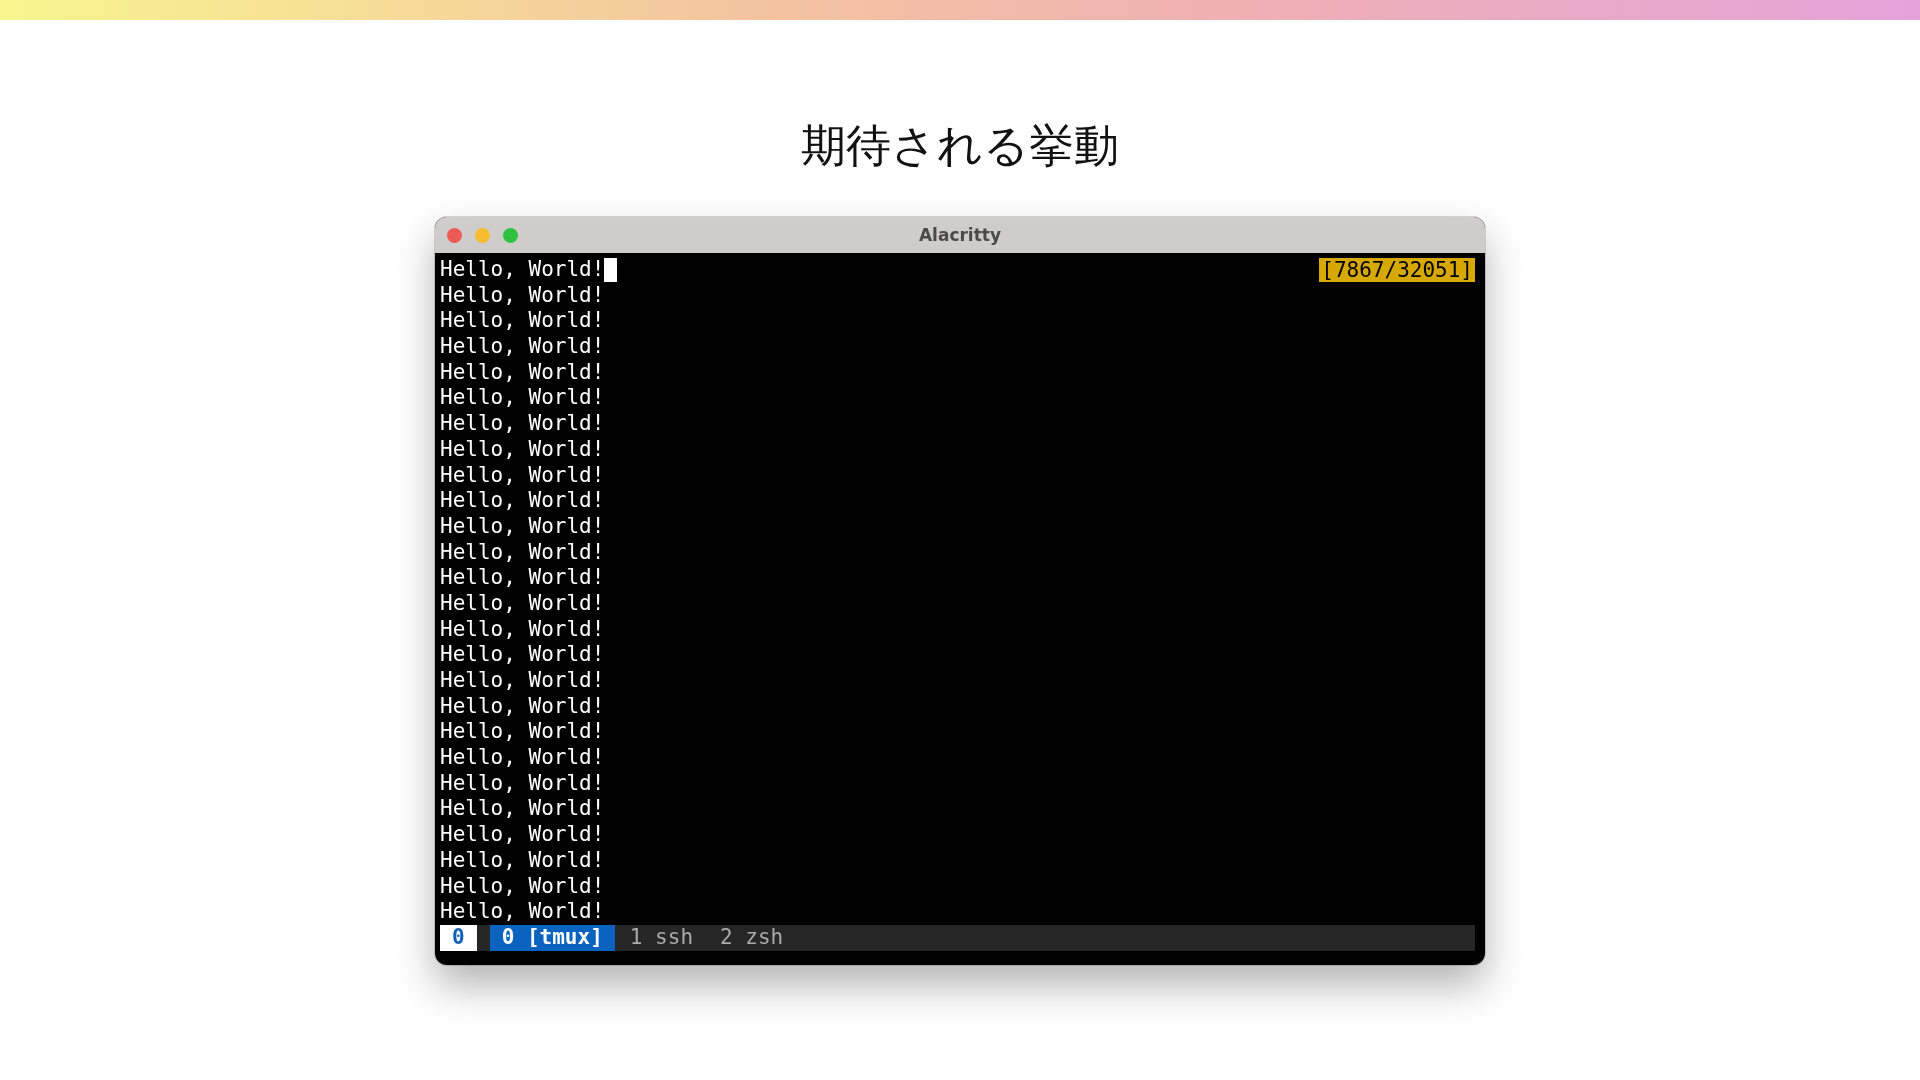 The width and height of the screenshot is (1920, 1080). What do you see at coordinates (482, 235) in the screenshot?
I see `minimize-button` at bounding box center [482, 235].